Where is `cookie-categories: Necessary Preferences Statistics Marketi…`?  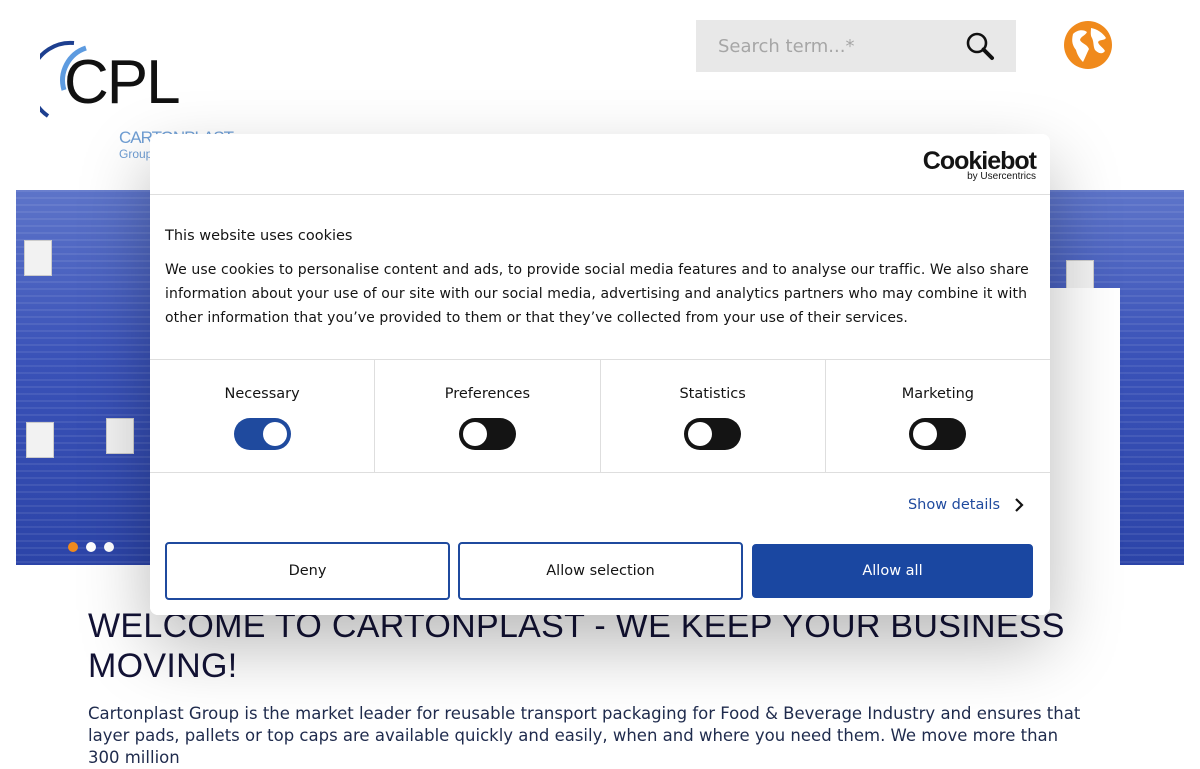 cookie-categories: Necessary Preferences Statistics Marketi… is located at coordinates (600, 416).